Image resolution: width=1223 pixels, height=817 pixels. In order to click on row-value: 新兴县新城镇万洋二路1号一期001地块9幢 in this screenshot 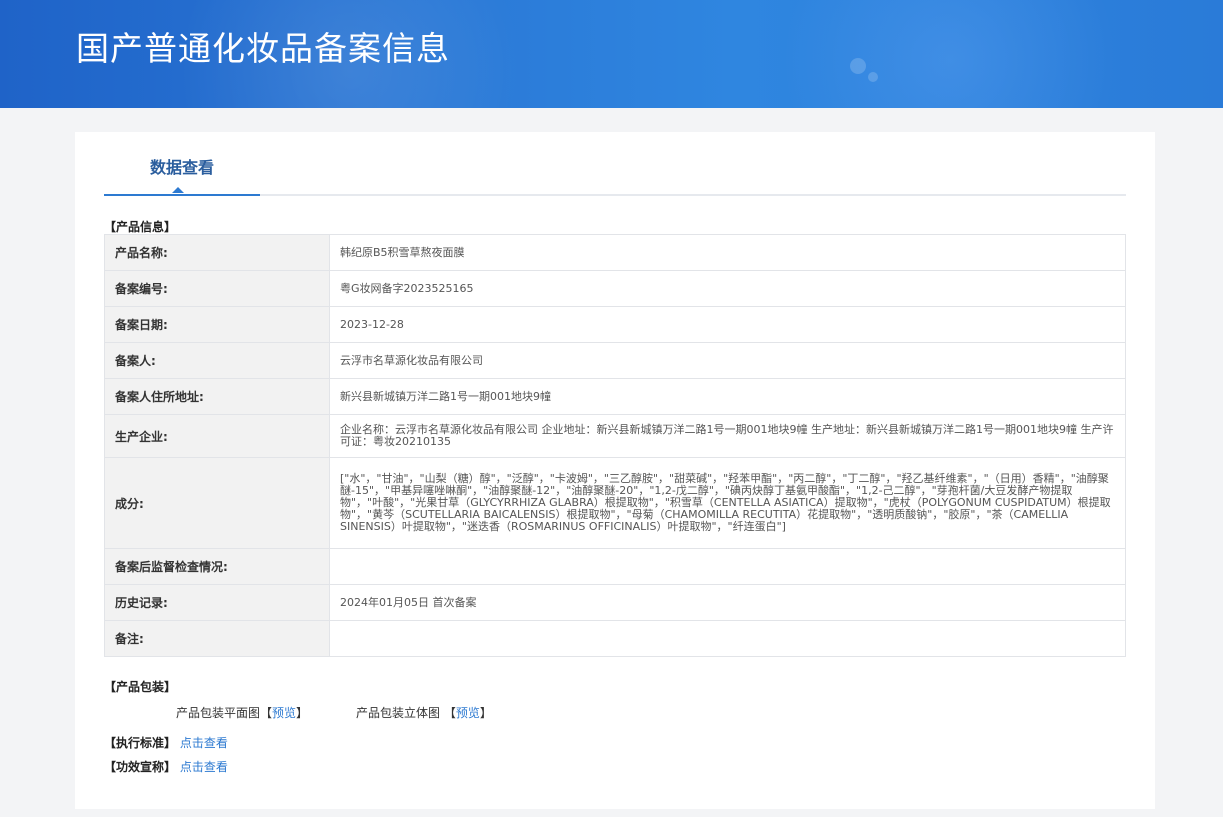, I will do `click(727, 396)`.